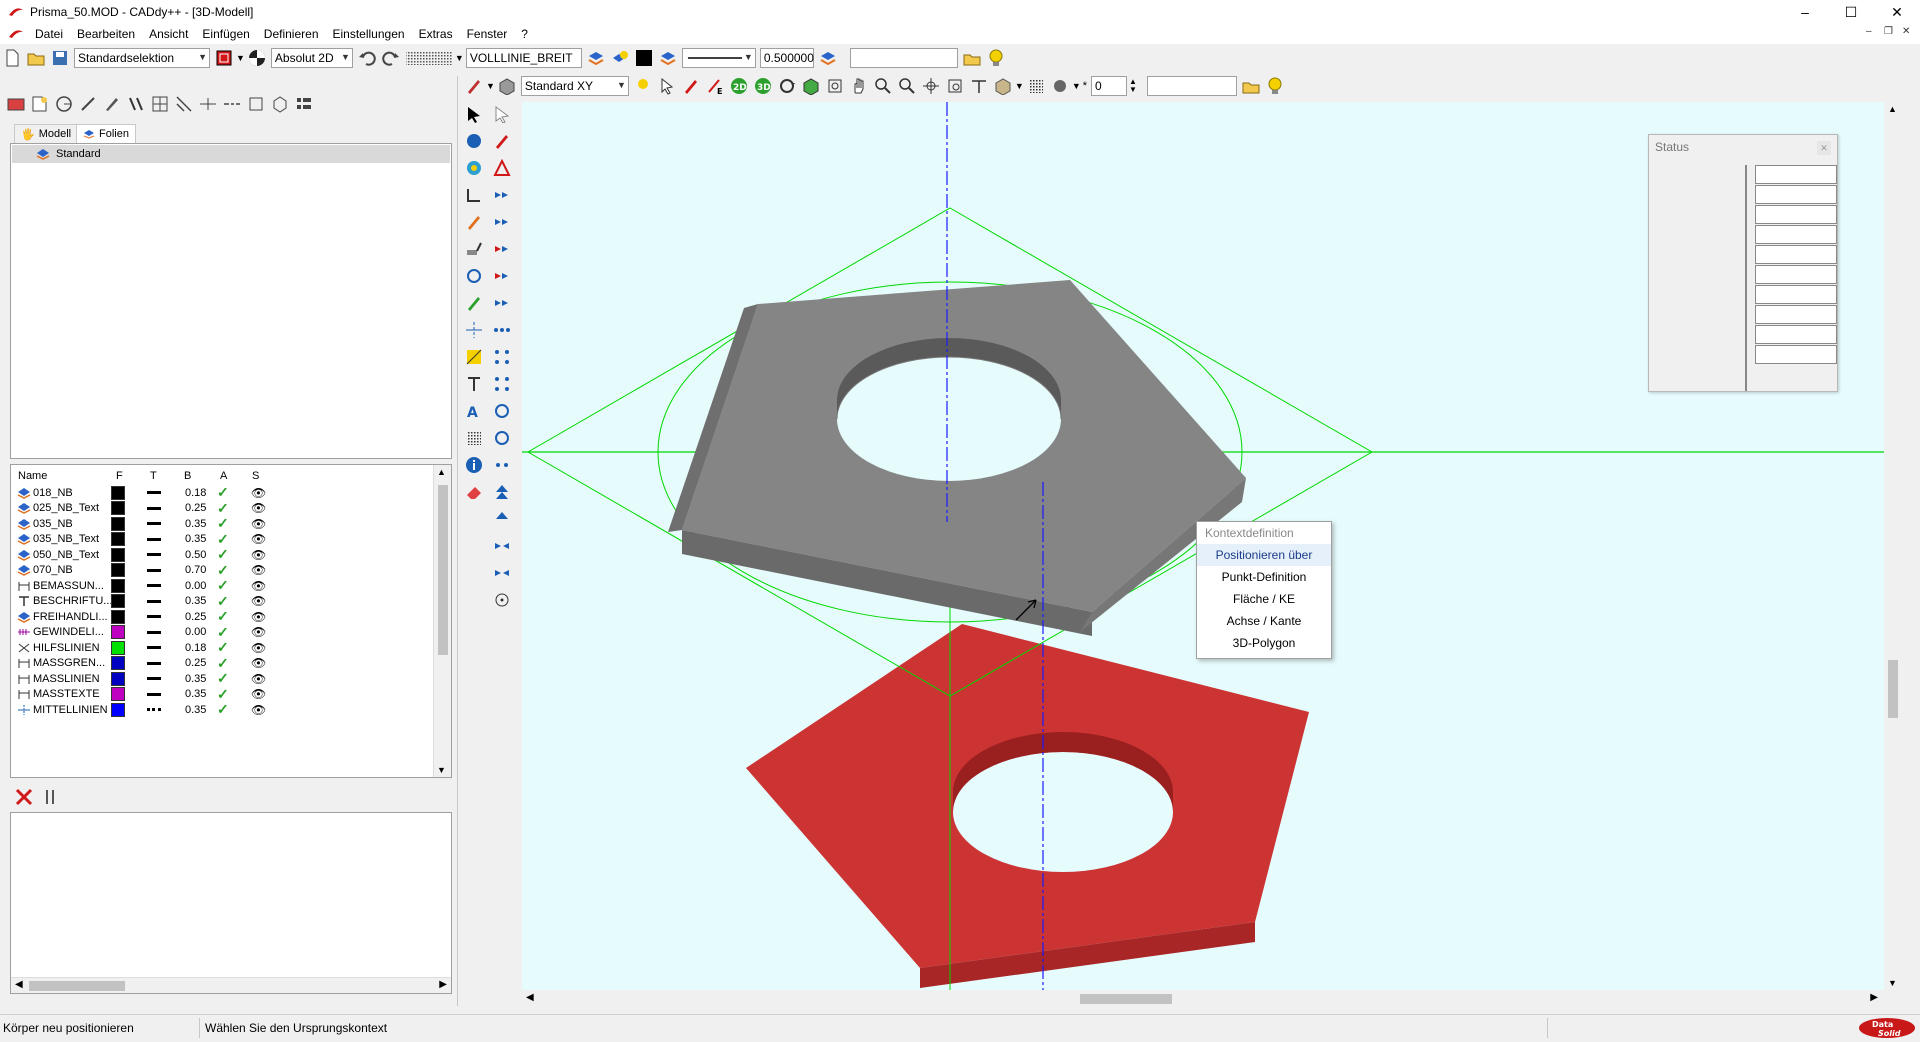 The image size is (1920, 1042). What do you see at coordinates (996, 58) in the screenshot?
I see `lightbulb-icon` at bounding box center [996, 58].